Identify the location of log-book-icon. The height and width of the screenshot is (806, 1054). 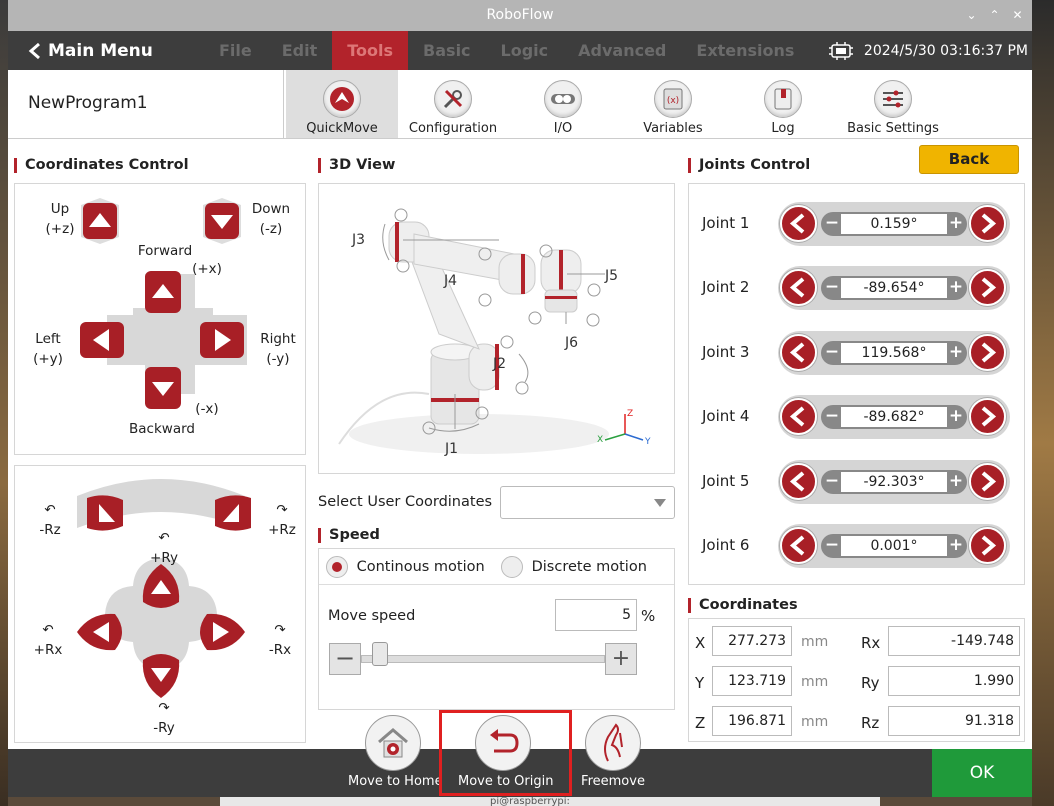
(783, 99).